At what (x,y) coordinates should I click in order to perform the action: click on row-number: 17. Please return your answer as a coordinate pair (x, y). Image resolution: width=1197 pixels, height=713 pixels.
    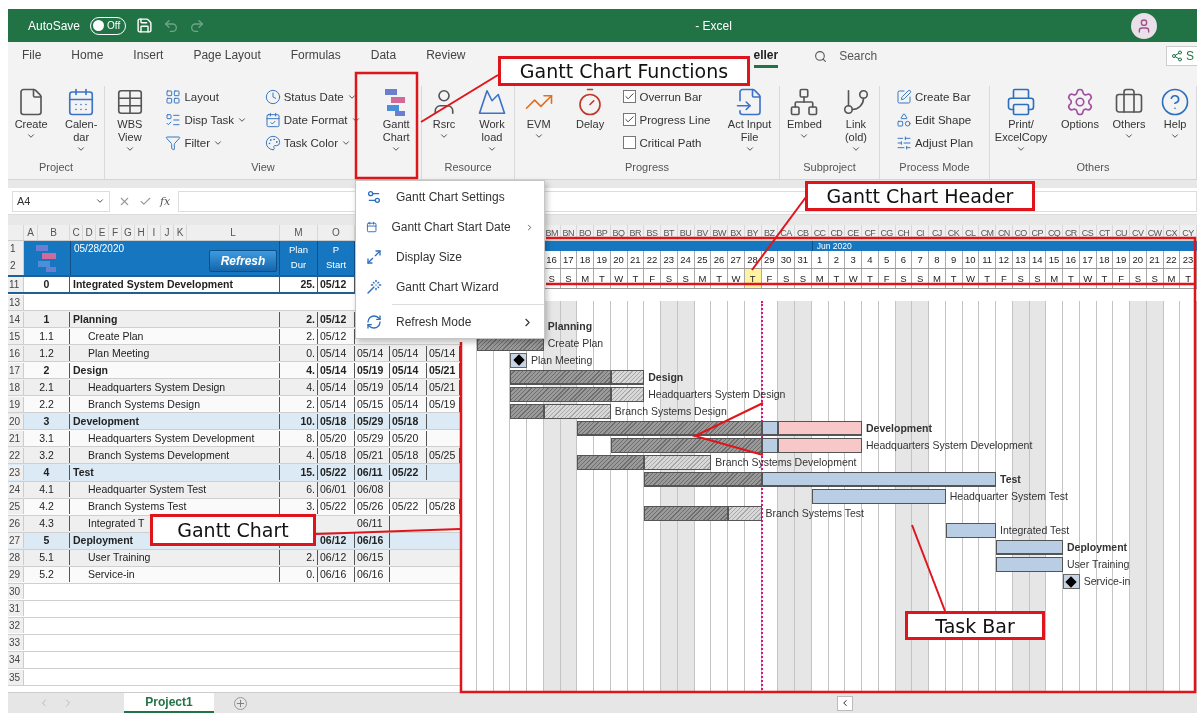
    Looking at the image, I should click on (16, 370).